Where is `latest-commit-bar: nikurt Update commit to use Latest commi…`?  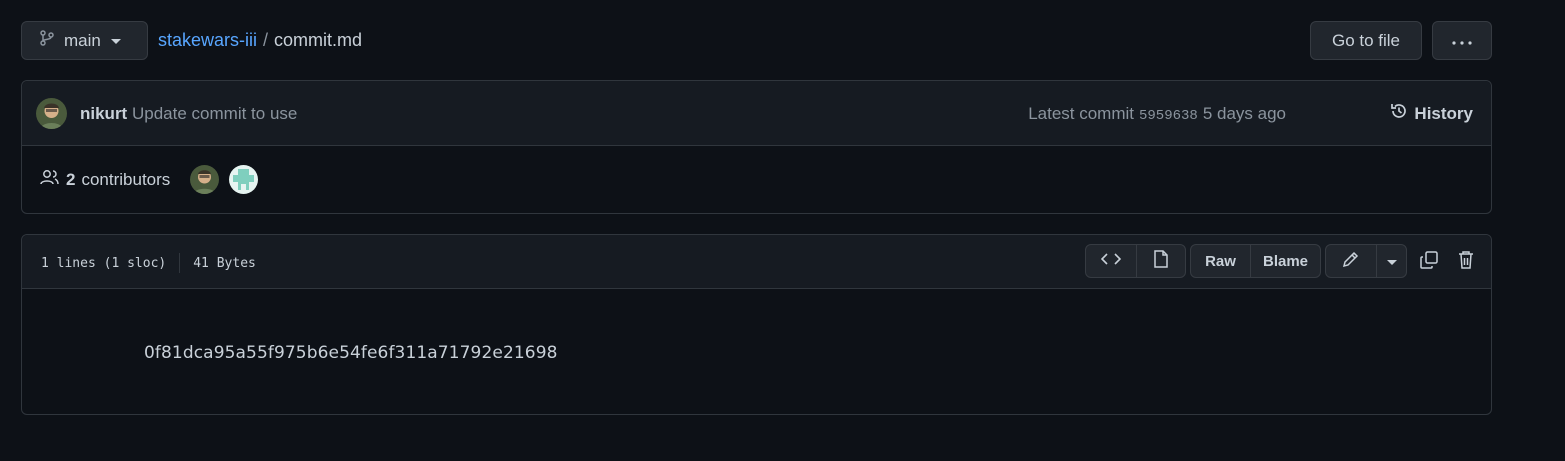
latest-commit-bar: nikurt Update commit to use Latest commi… is located at coordinates (756, 113).